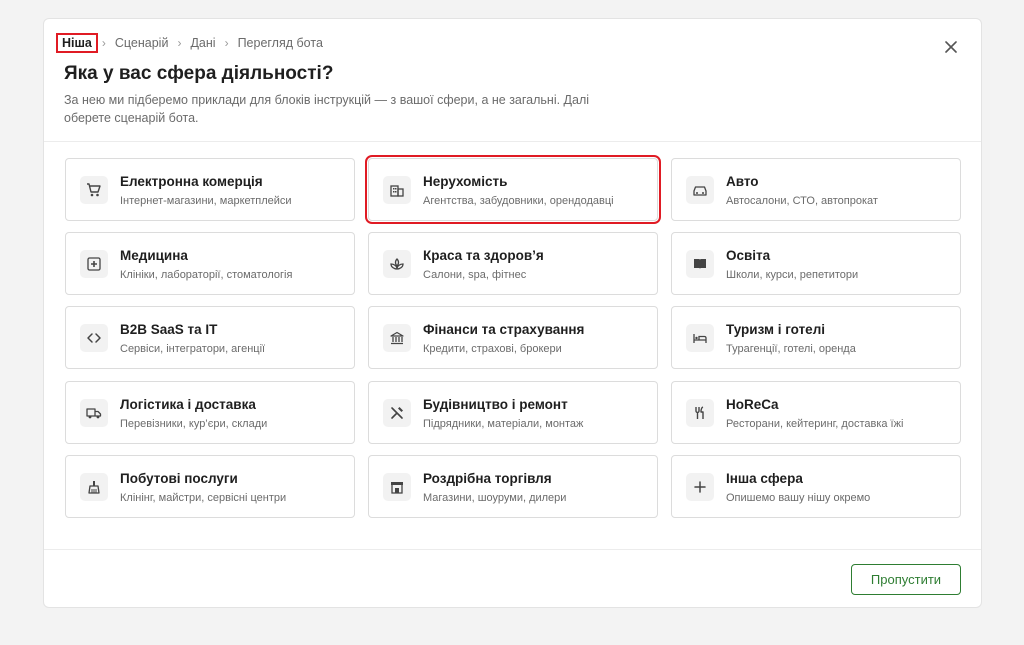 Image resolution: width=1024 pixels, height=645 pixels. Describe the element at coordinates (202, 43) in the screenshot. I see `breadcrumb-step-data: Дані` at that location.